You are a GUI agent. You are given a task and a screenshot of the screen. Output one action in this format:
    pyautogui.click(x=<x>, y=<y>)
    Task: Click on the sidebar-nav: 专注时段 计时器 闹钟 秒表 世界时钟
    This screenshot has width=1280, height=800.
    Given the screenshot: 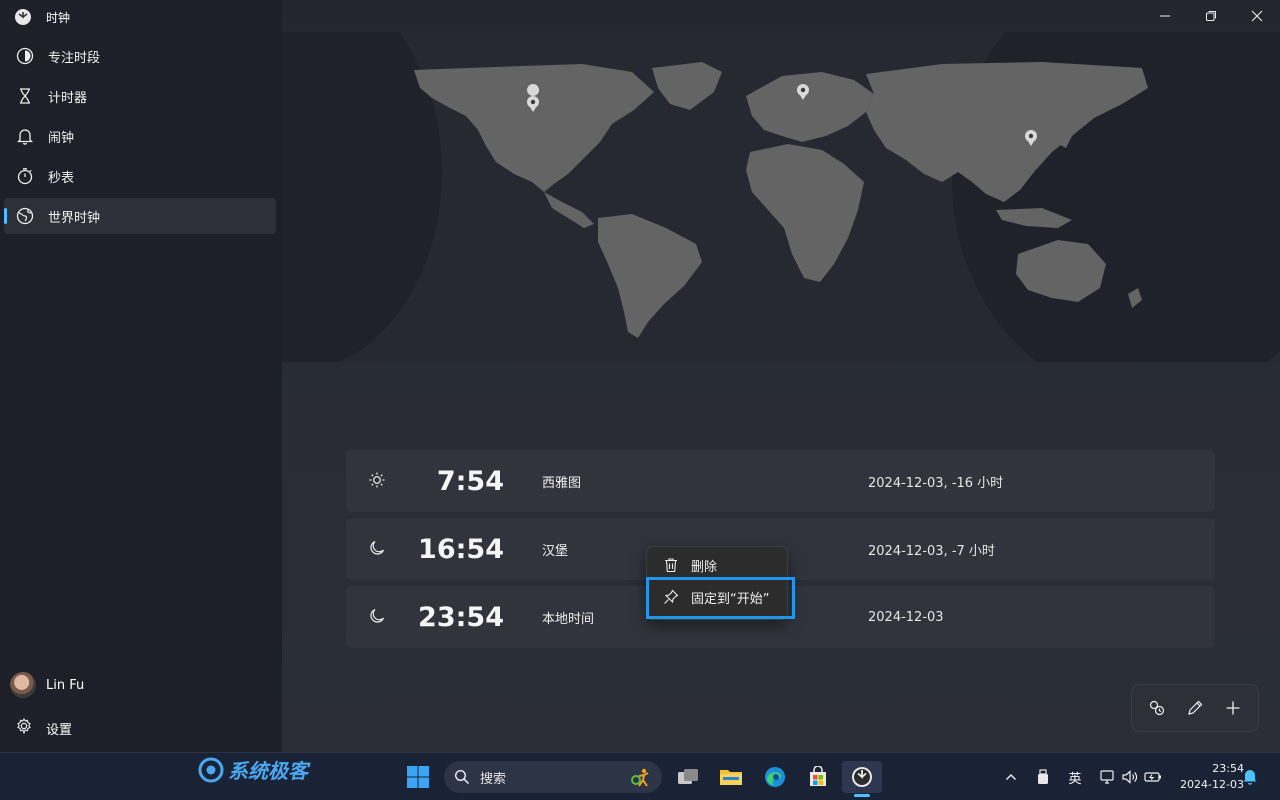 What is the action you would take?
    pyautogui.click(x=140, y=138)
    